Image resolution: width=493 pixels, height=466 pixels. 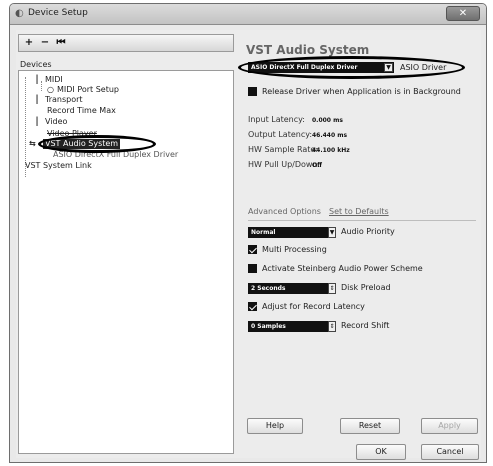 What do you see at coordinates (288, 288) in the screenshot?
I see `disk-preload-stepper: 2 Seconds` at bounding box center [288, 288].